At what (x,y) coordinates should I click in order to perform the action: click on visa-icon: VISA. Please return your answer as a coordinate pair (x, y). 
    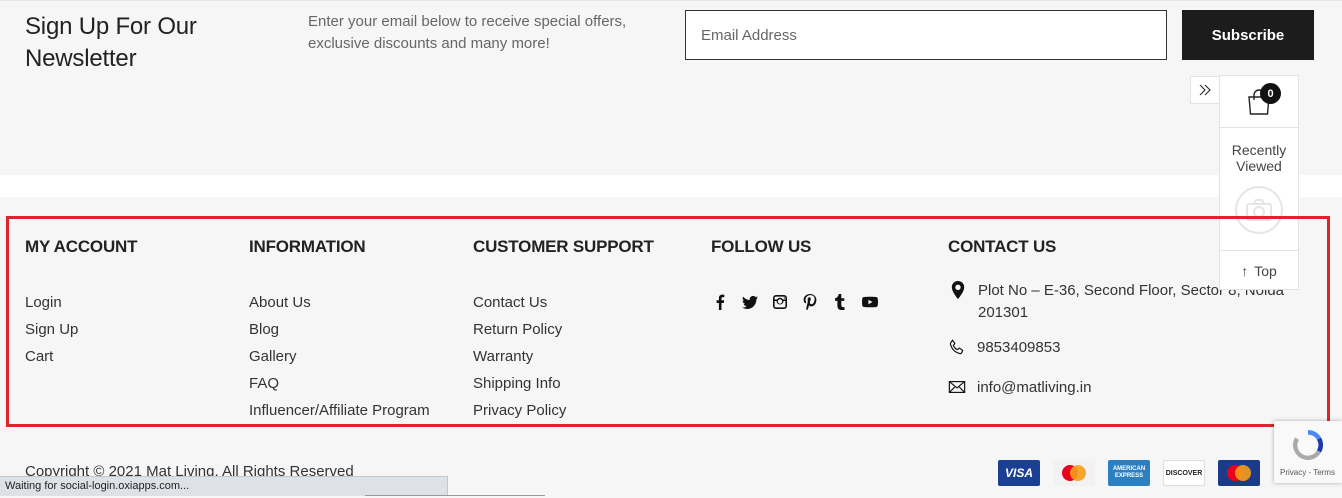
    Looking at the image, I should click on (1019, 473).